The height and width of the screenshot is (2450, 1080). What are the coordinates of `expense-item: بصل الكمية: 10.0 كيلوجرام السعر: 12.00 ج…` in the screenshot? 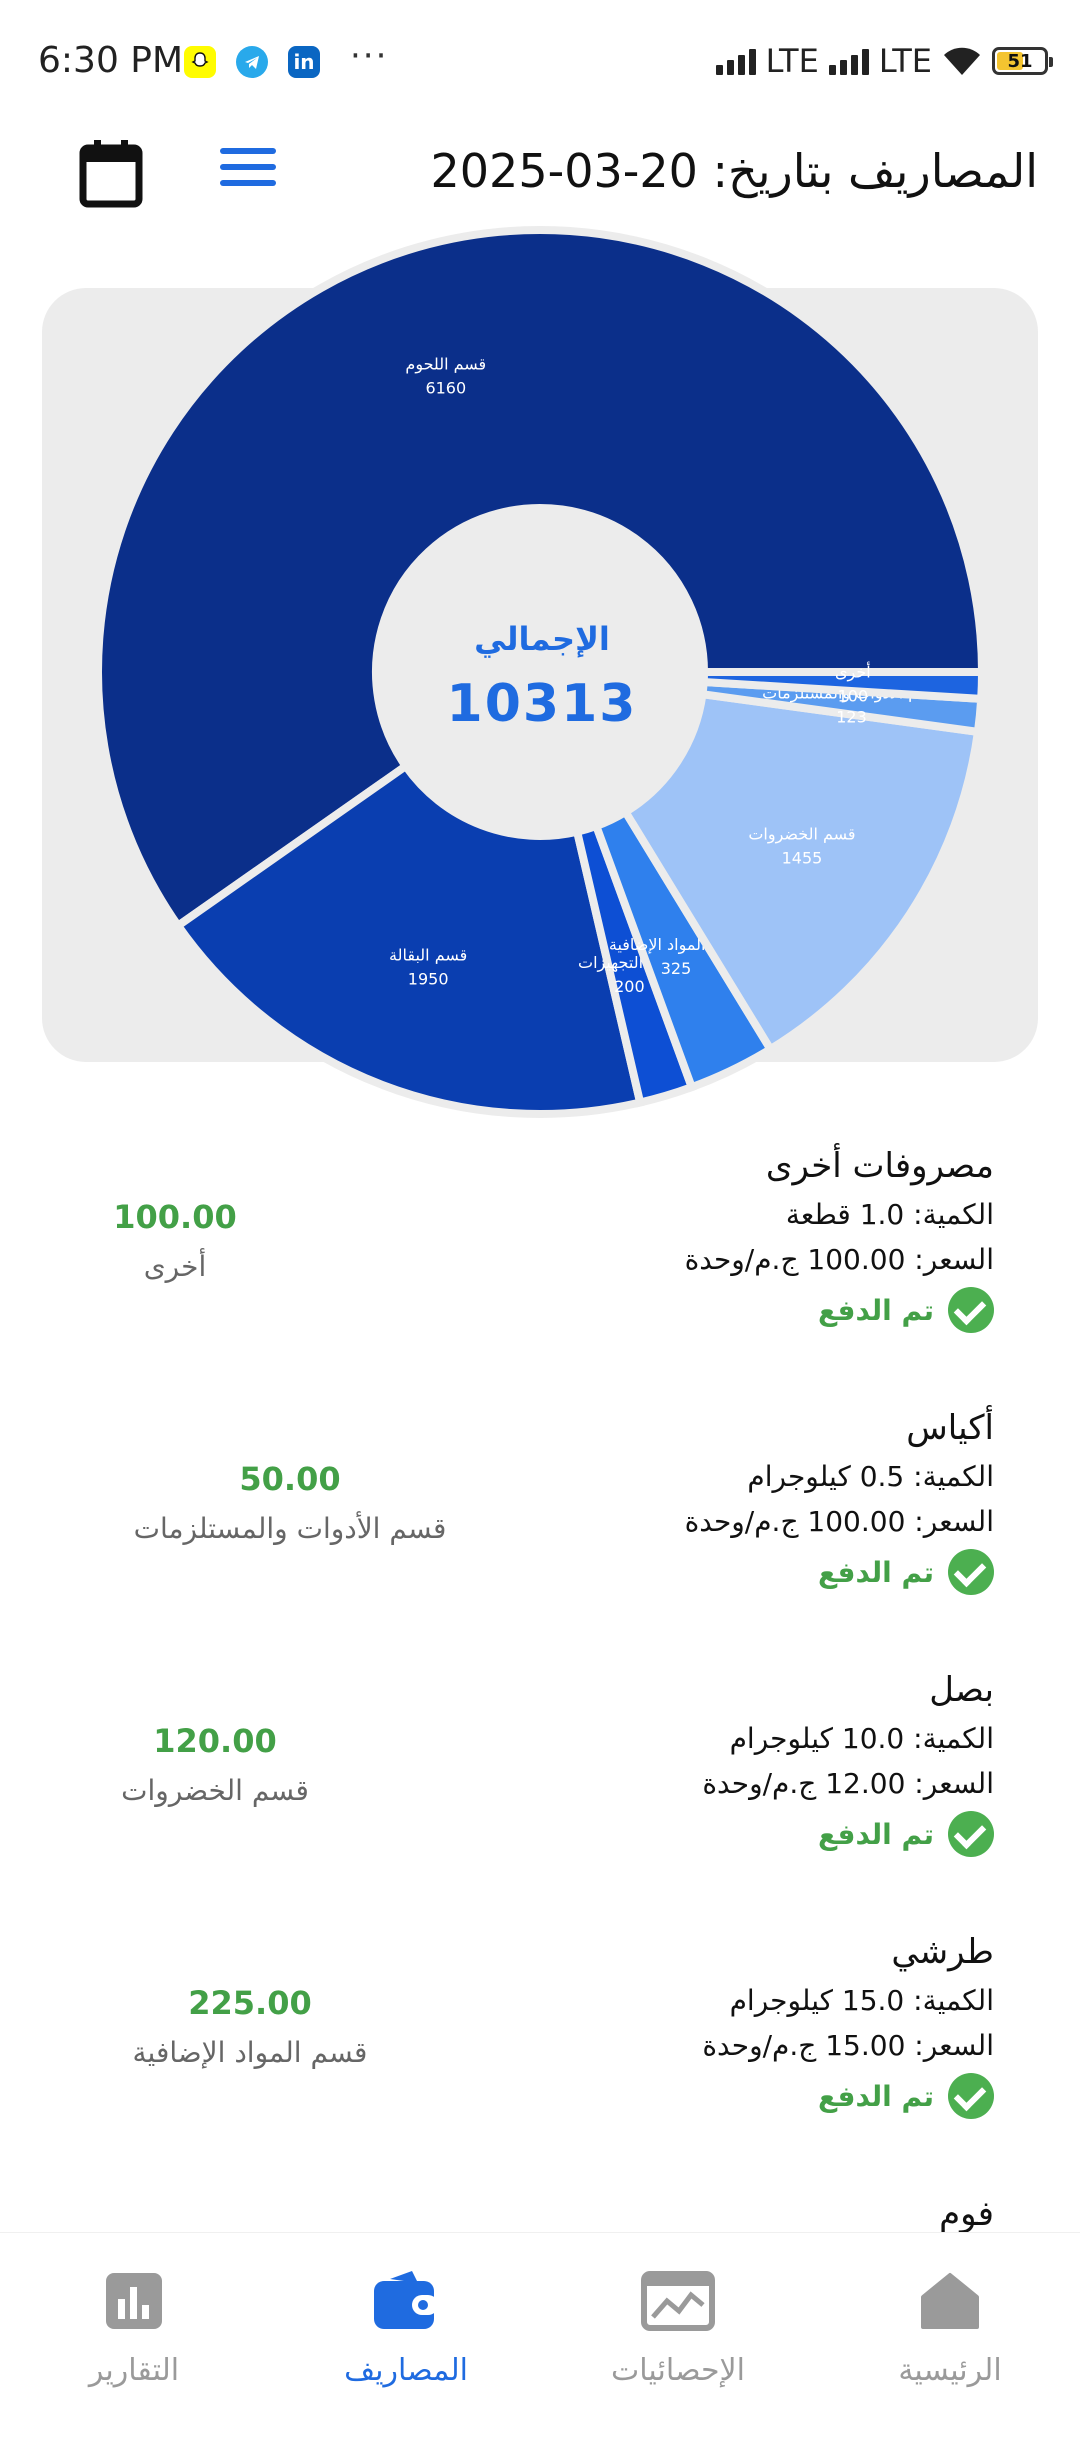 It's located at (540, 1795).